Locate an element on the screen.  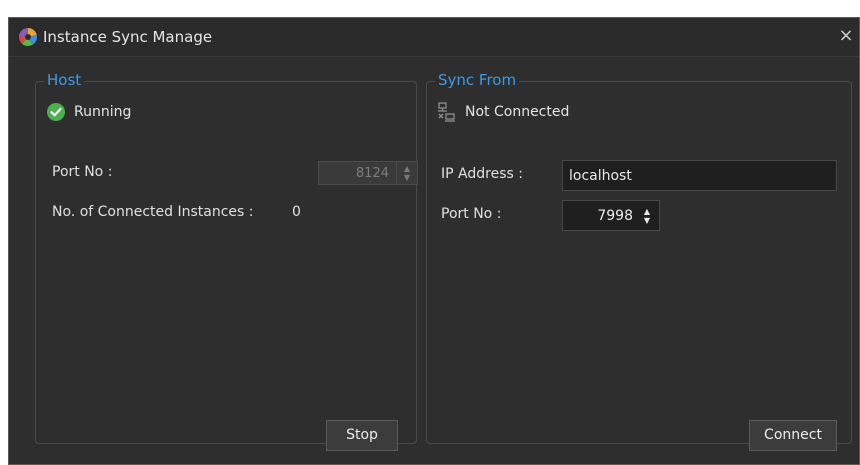
sync-port-arrows: ▲ ▼ is located at coordinates (647, 215).